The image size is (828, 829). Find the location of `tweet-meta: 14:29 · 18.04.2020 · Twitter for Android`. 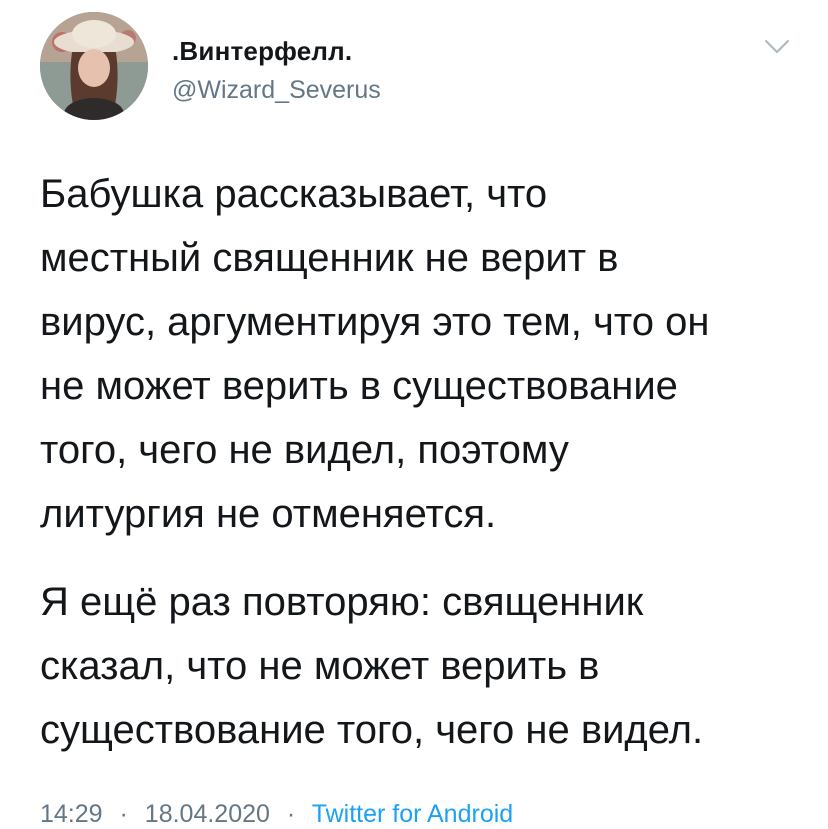

tweet-meta: 14:29 · 18.04.2020 · Twitter for Android is located at coordinates (276, 814).